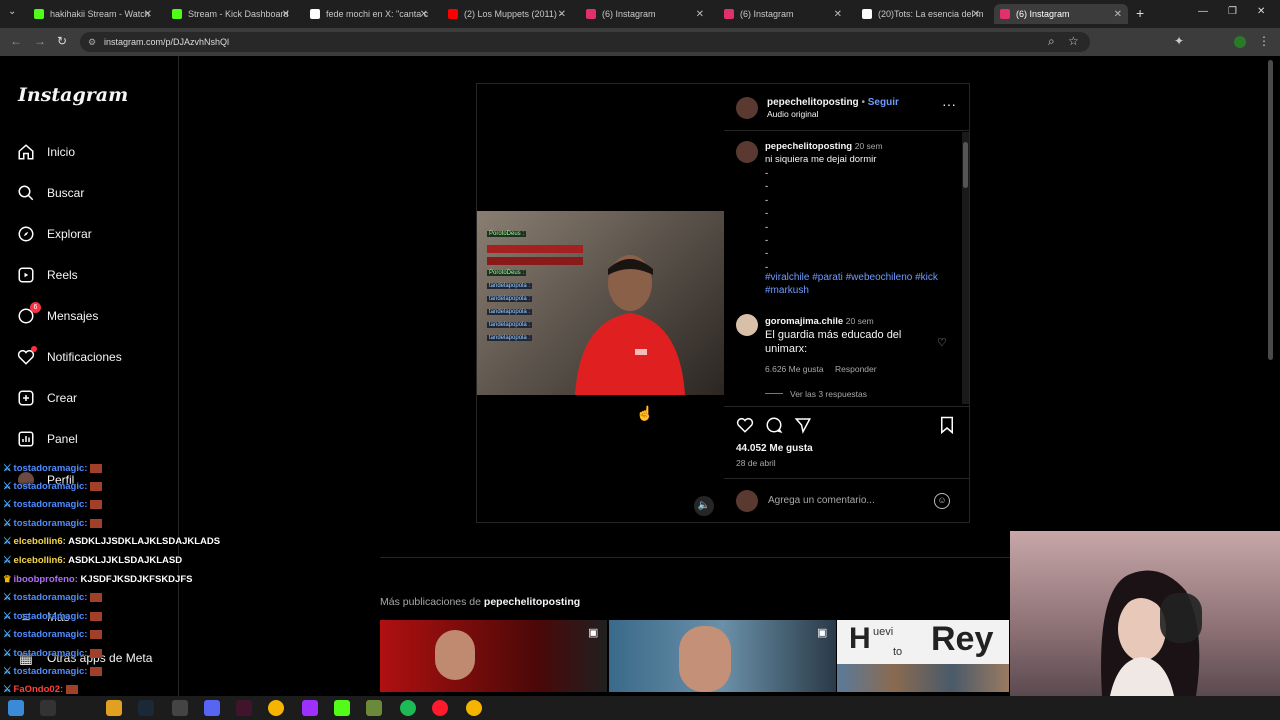 The height and width of the screenshot is (720, 1280). Describe the element at coordinates (803, 427) in the screenshot. I see `share-icon` at that location.